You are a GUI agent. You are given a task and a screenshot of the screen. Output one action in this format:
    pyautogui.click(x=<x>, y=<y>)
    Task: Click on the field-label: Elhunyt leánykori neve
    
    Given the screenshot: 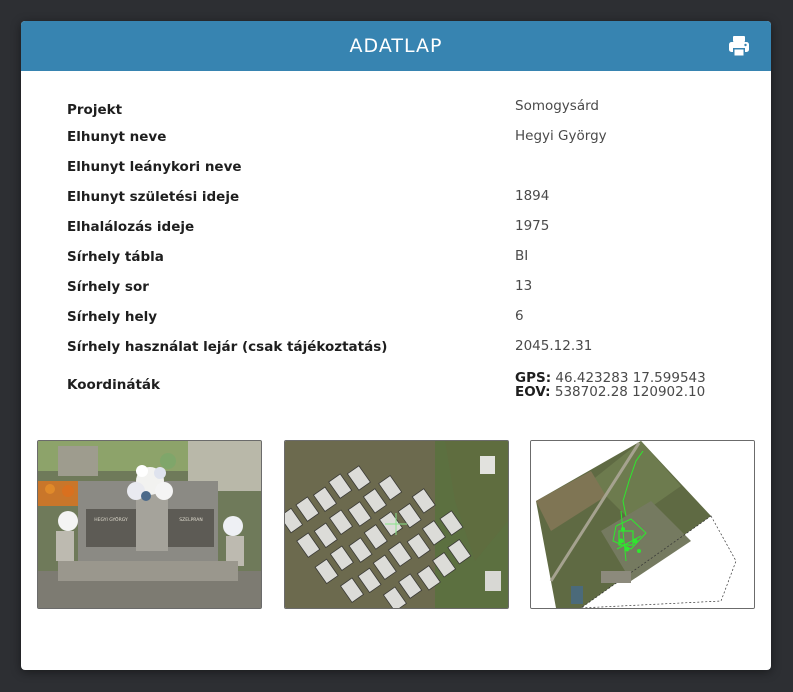 What is the action you would take?
    pyautogui.click(x=154, y=167)
    